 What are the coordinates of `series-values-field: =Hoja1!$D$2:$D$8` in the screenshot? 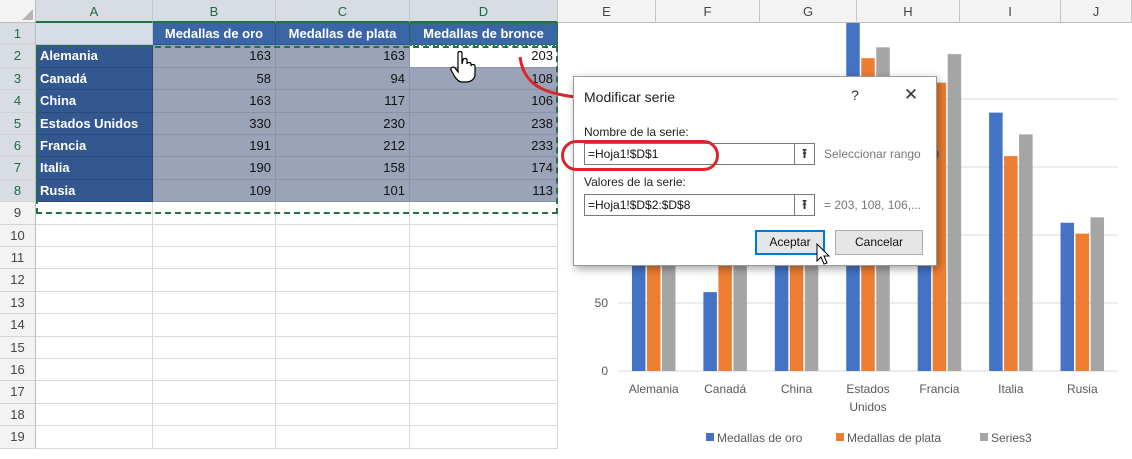 It's located at (689, 205).